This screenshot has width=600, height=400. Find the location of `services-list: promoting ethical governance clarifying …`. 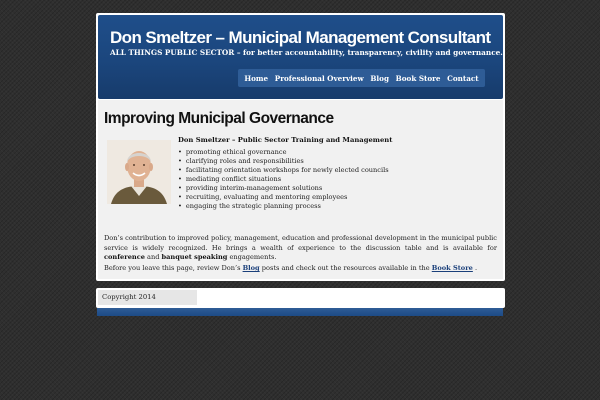

services-list: promoting ethical governance clarifying … is located at coordinates (283, 179).